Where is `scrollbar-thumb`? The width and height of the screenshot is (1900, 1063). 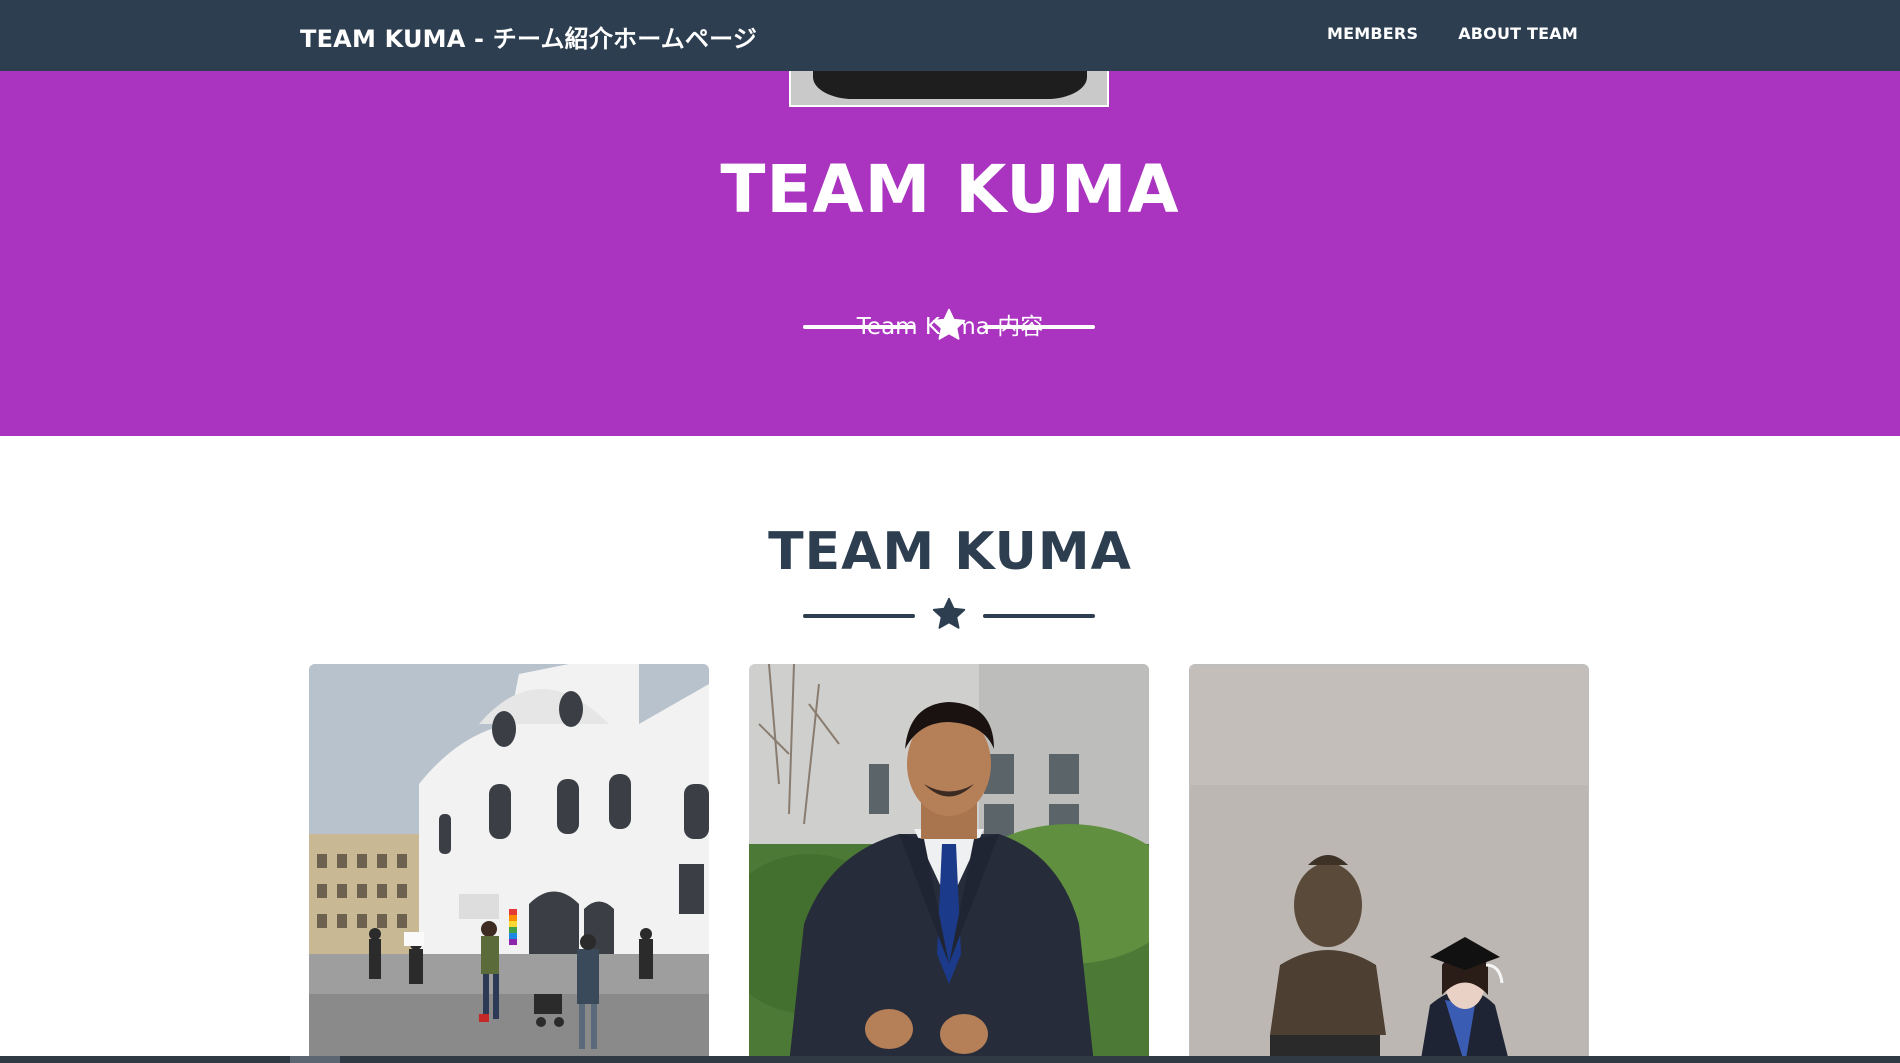
scrollbar-thumb is located at coordinates (315, 1059).